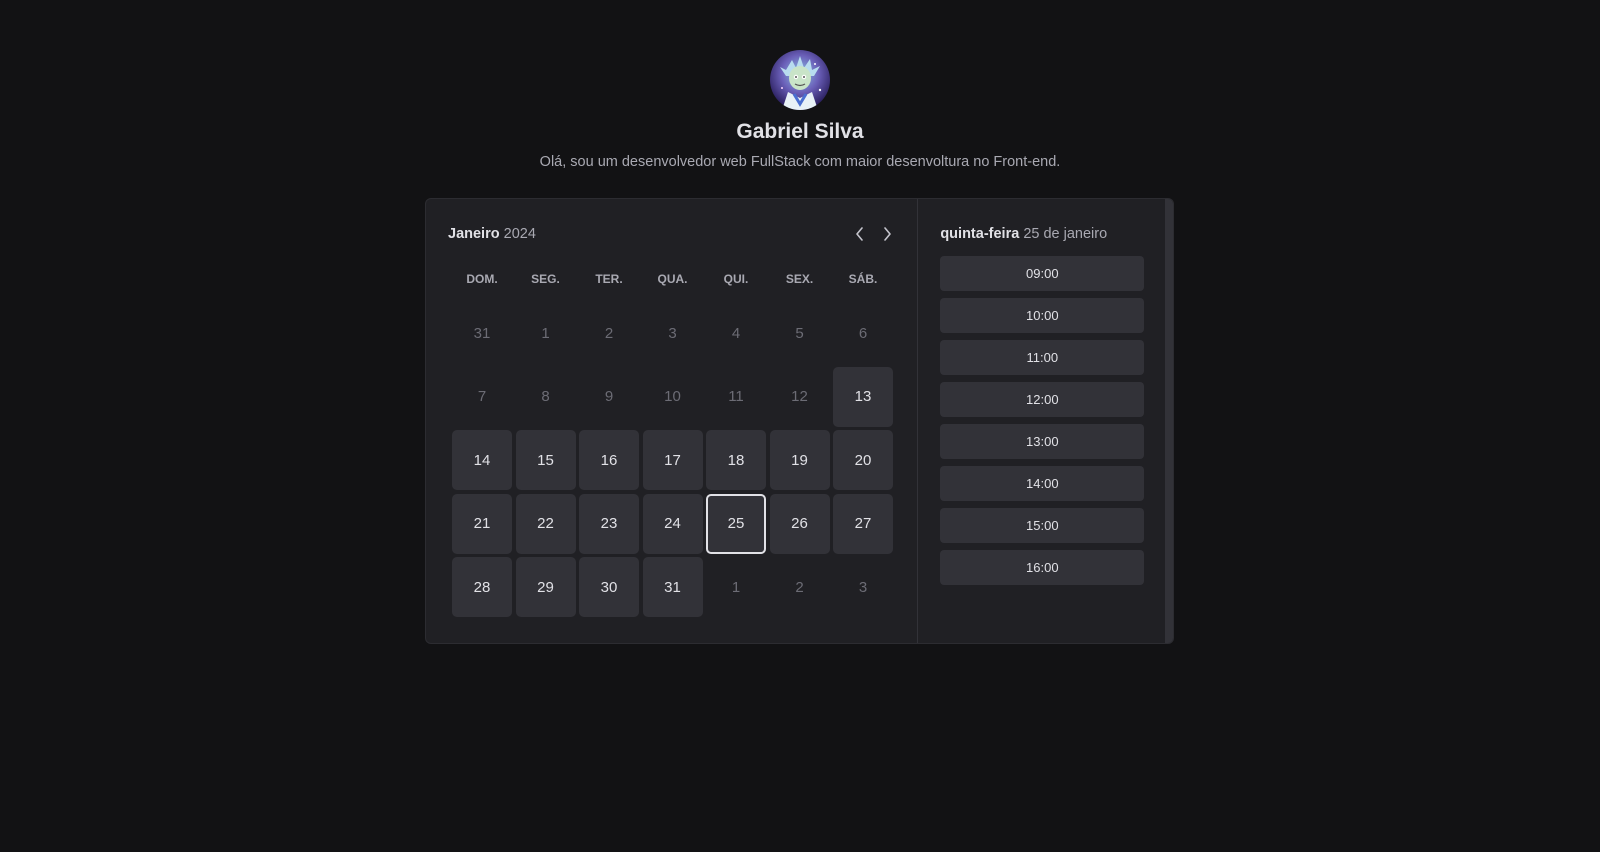 The height and width of the screenshot is (852, 1600). I want to click on weekday-label: QUA., so click(672, 279).